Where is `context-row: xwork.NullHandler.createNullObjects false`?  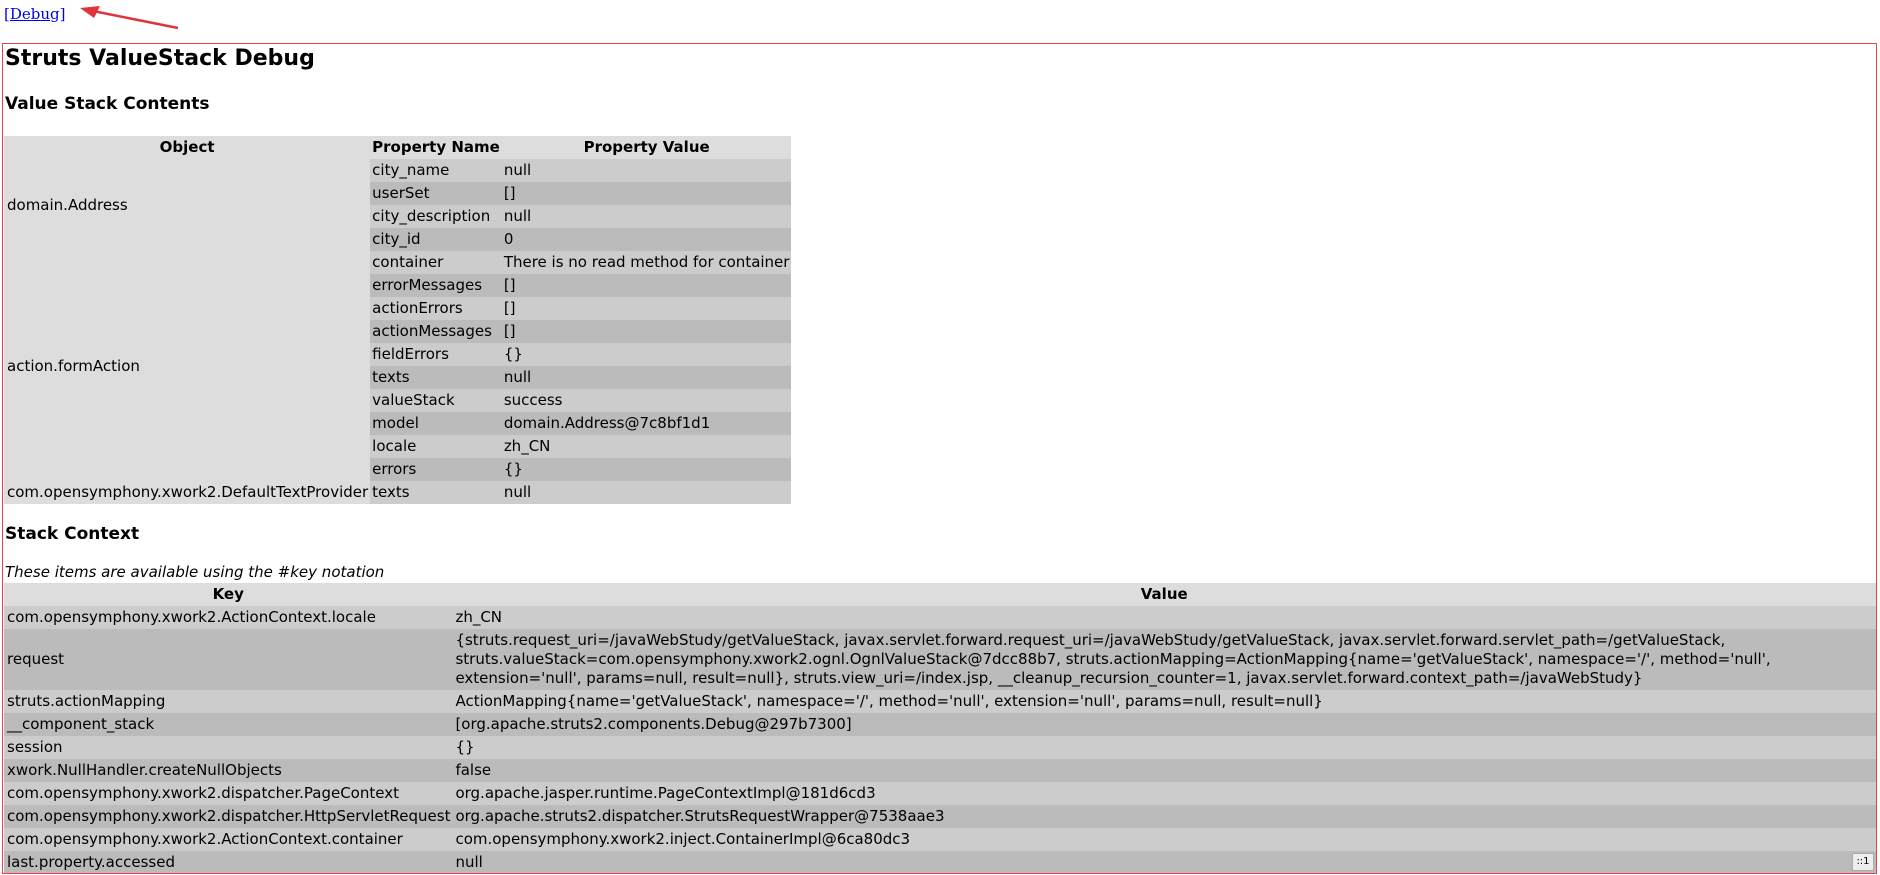
context-row: xwork.NullHandler.createNullObjects false is located at coordinates (940, 770).